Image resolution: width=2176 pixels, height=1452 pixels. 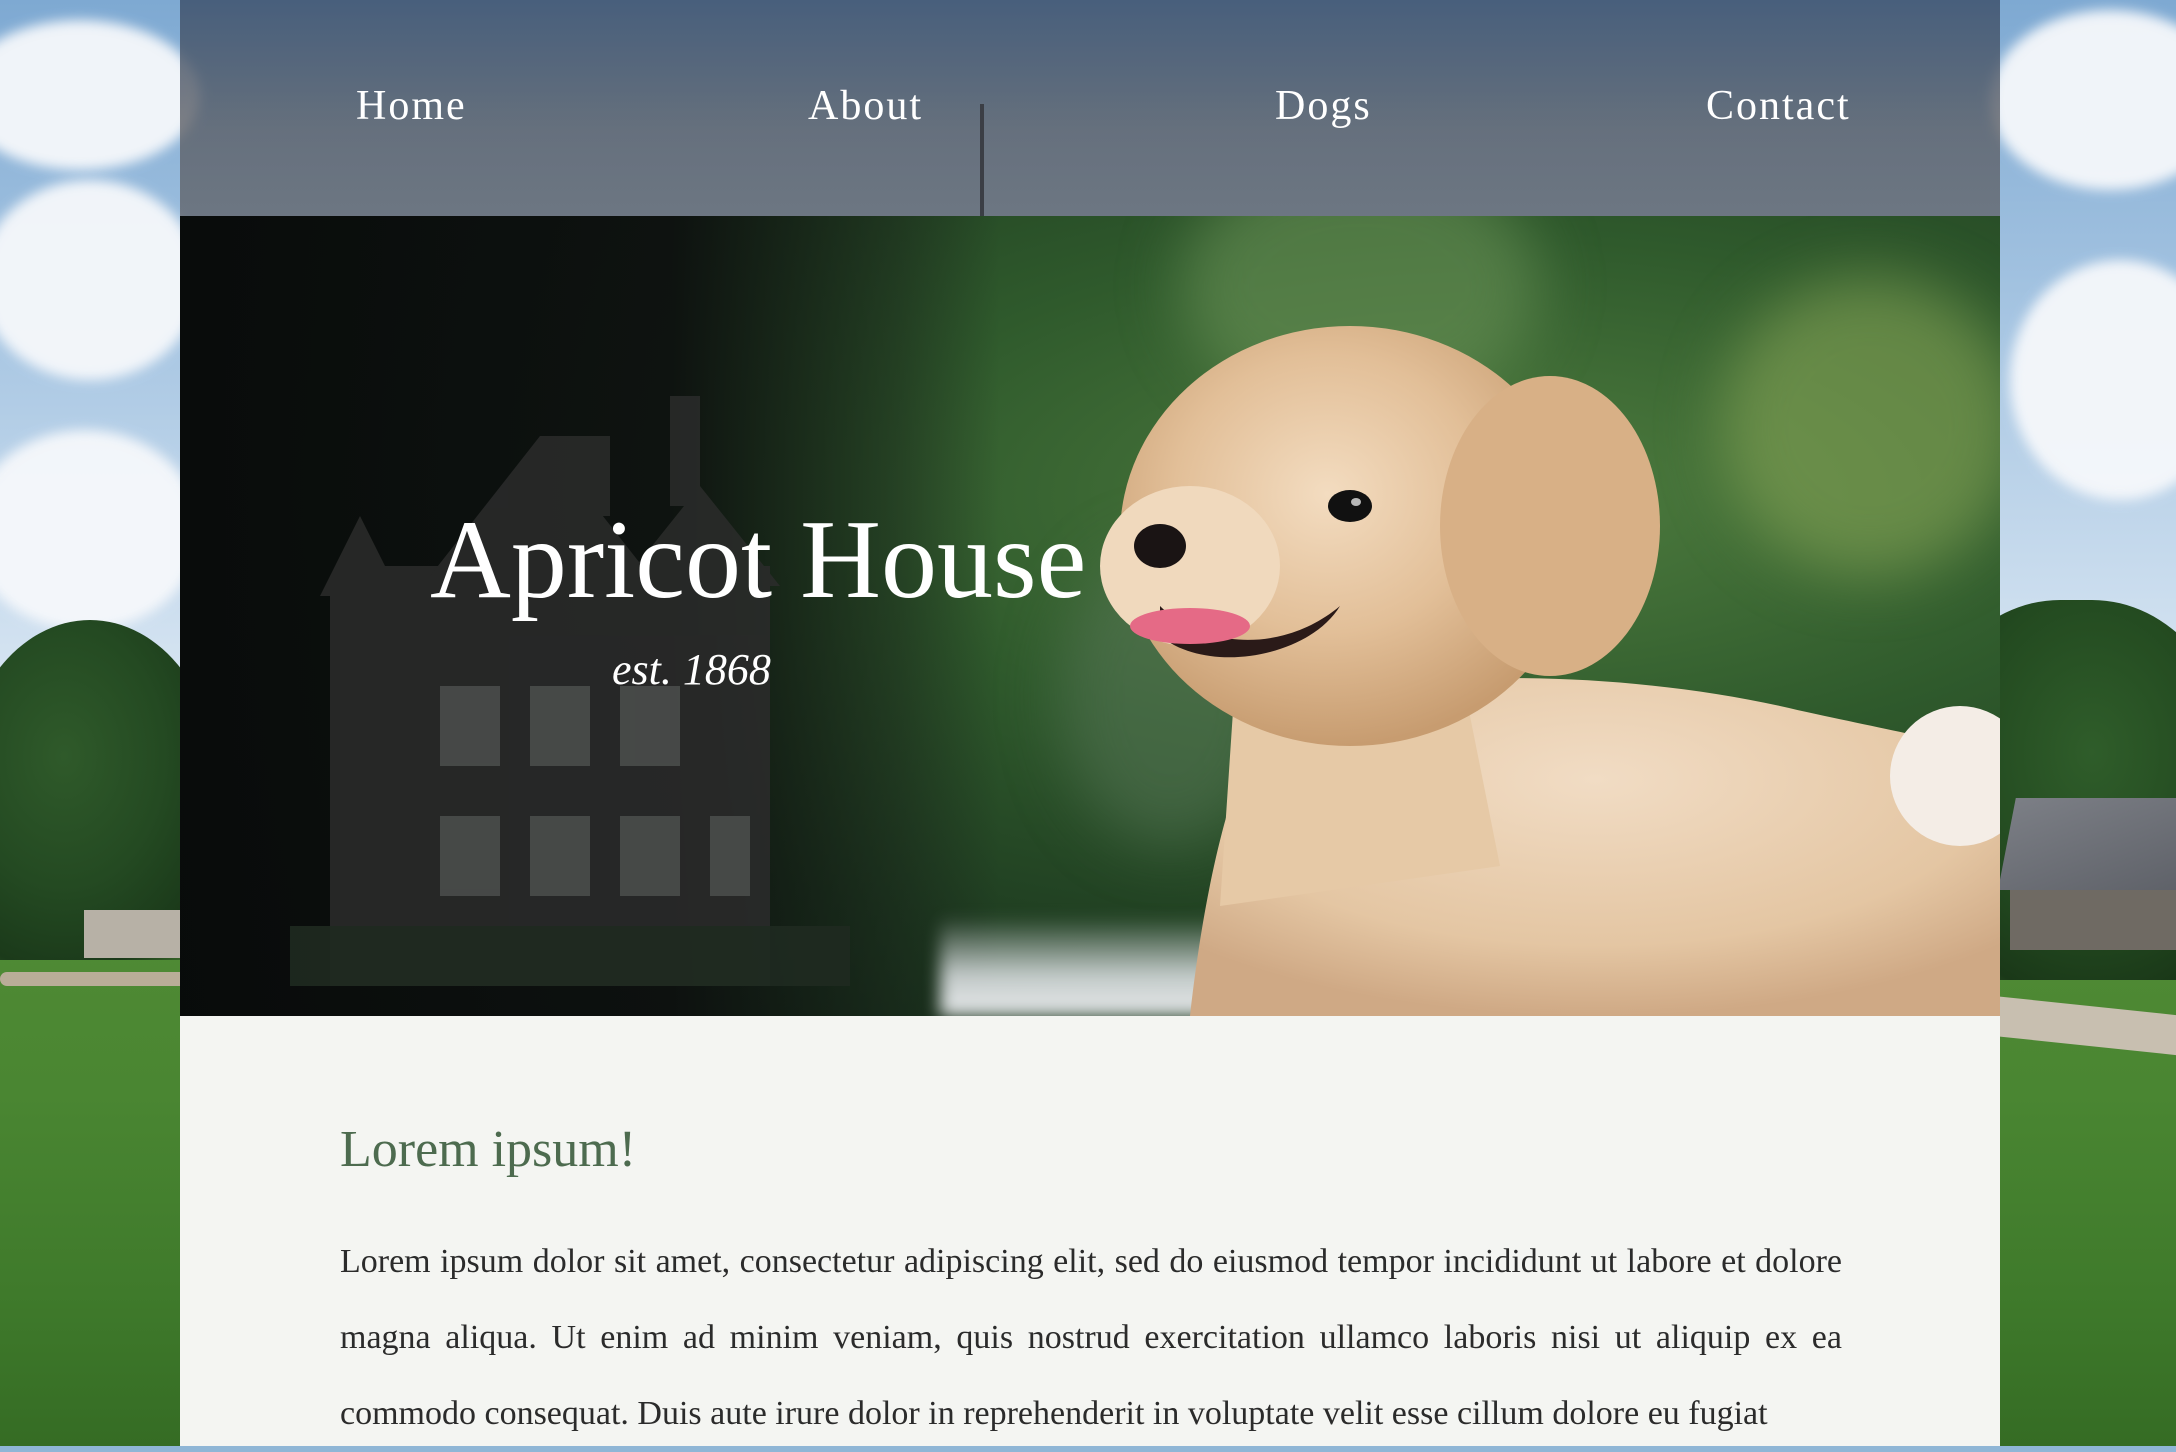 I want to click on site-title: Apricot House, so click(x=758, y=560).